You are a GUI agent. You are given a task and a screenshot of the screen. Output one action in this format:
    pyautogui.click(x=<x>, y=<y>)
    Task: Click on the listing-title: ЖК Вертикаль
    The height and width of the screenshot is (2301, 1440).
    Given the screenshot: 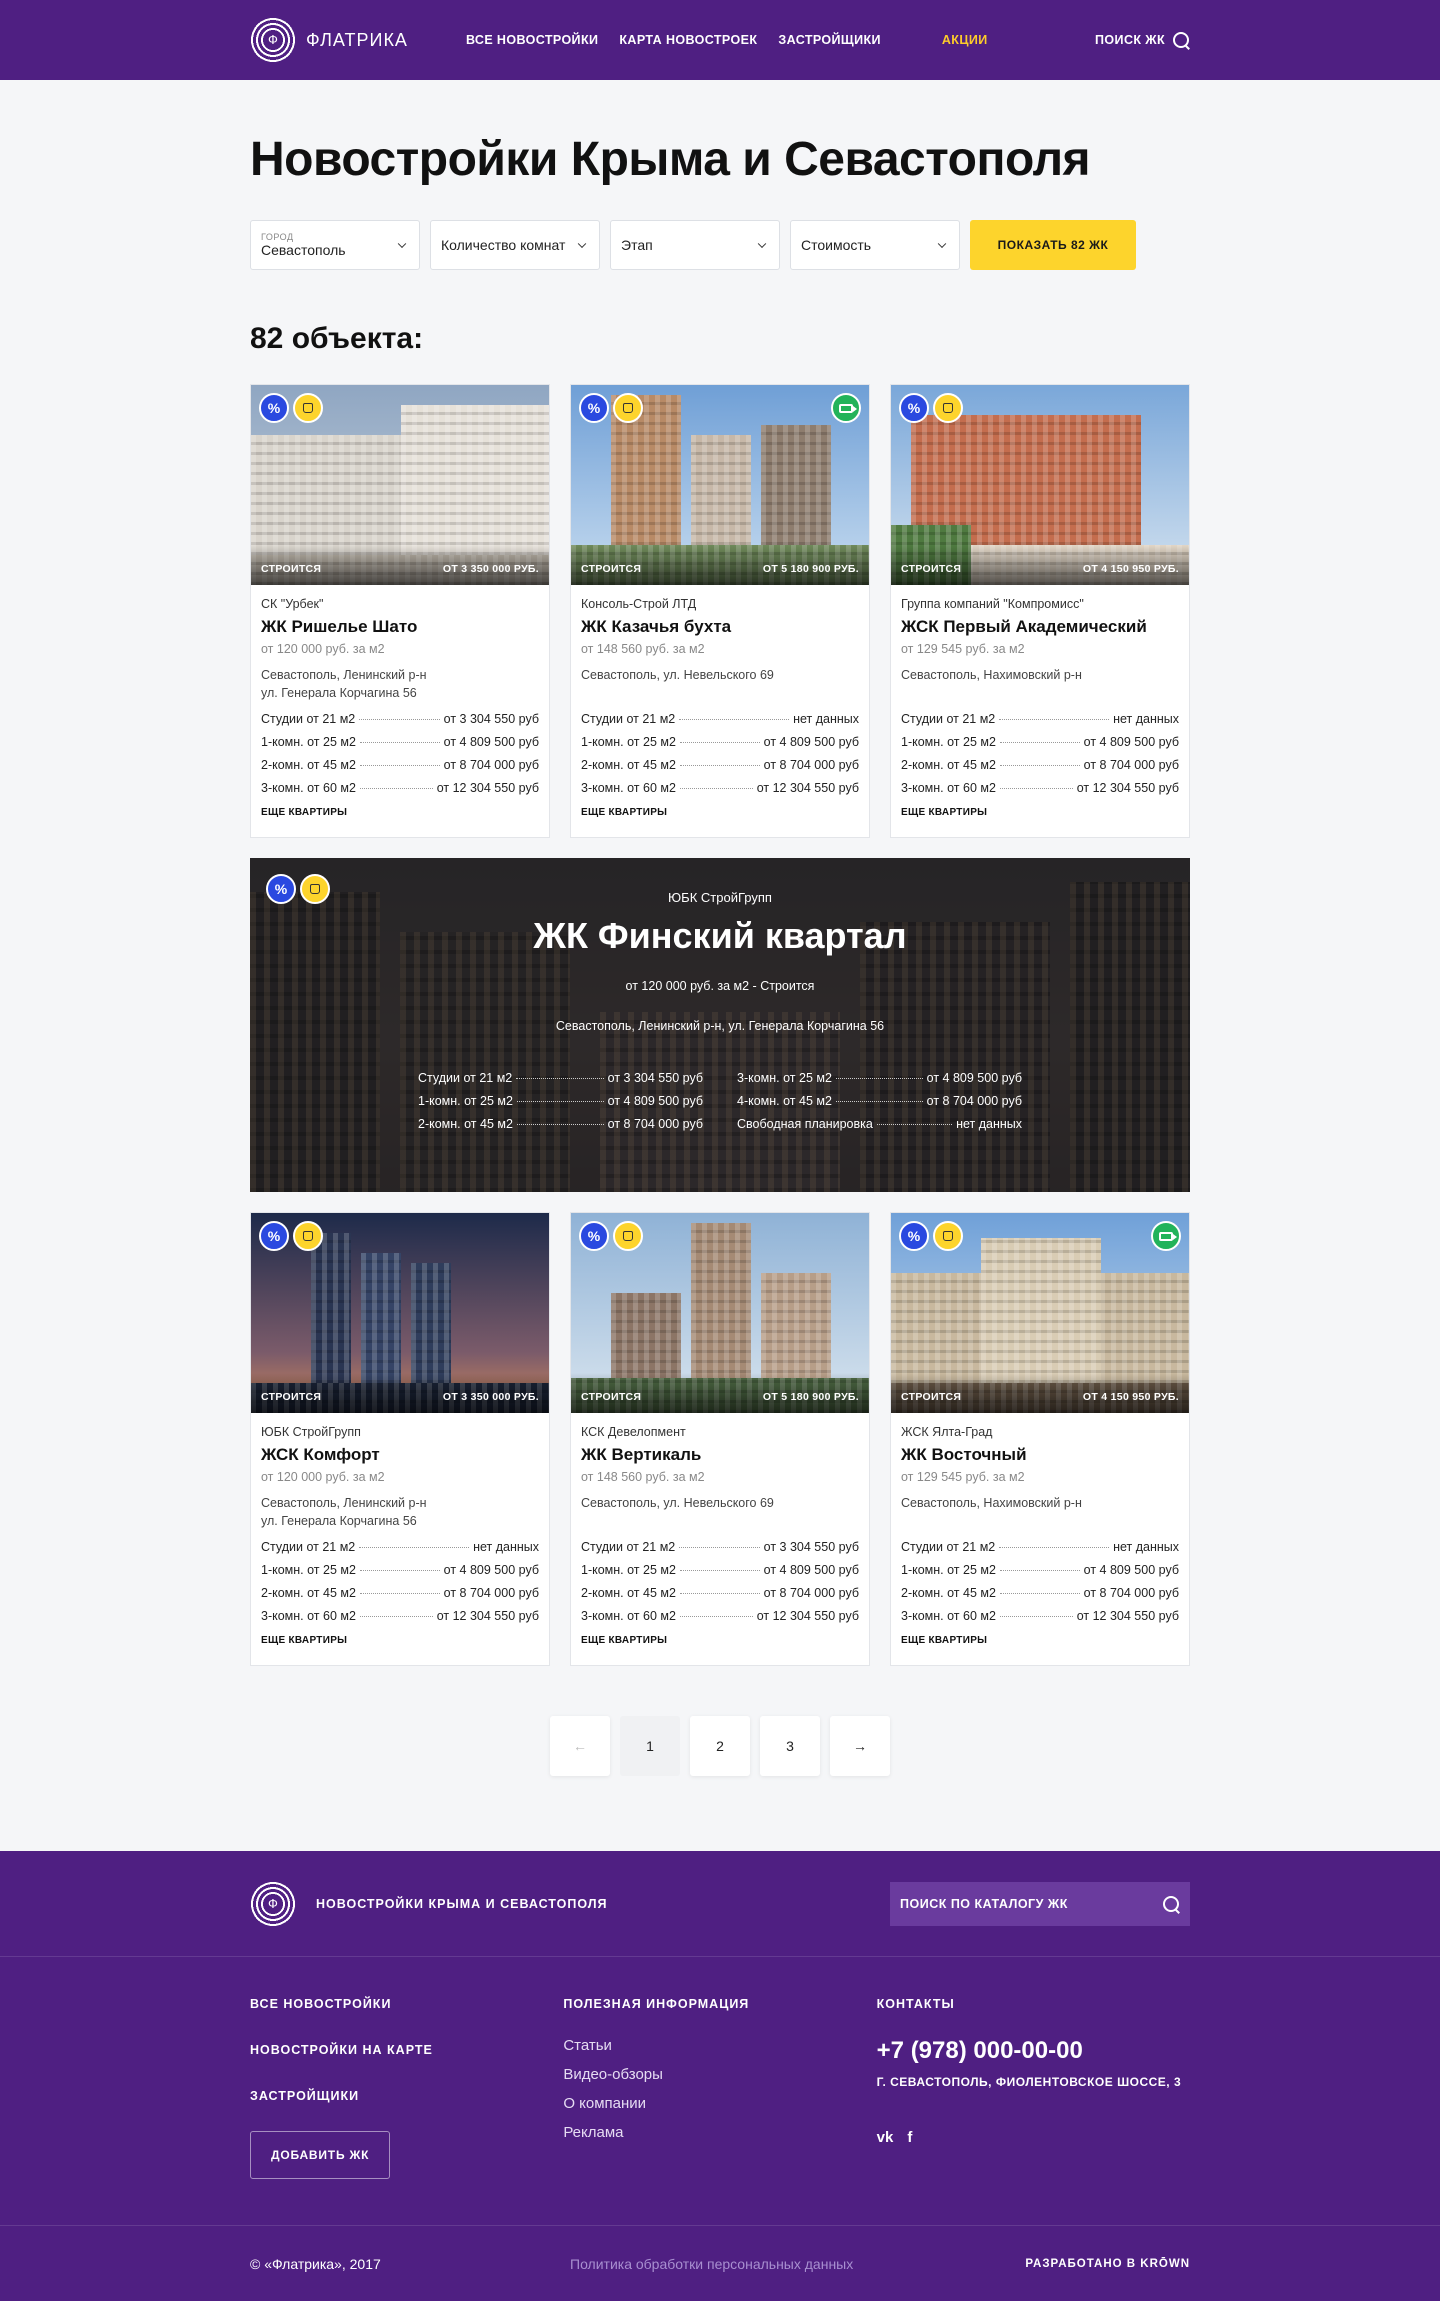 What is the action you would take?
    pyautogui.click(x=720, y=1455)
    